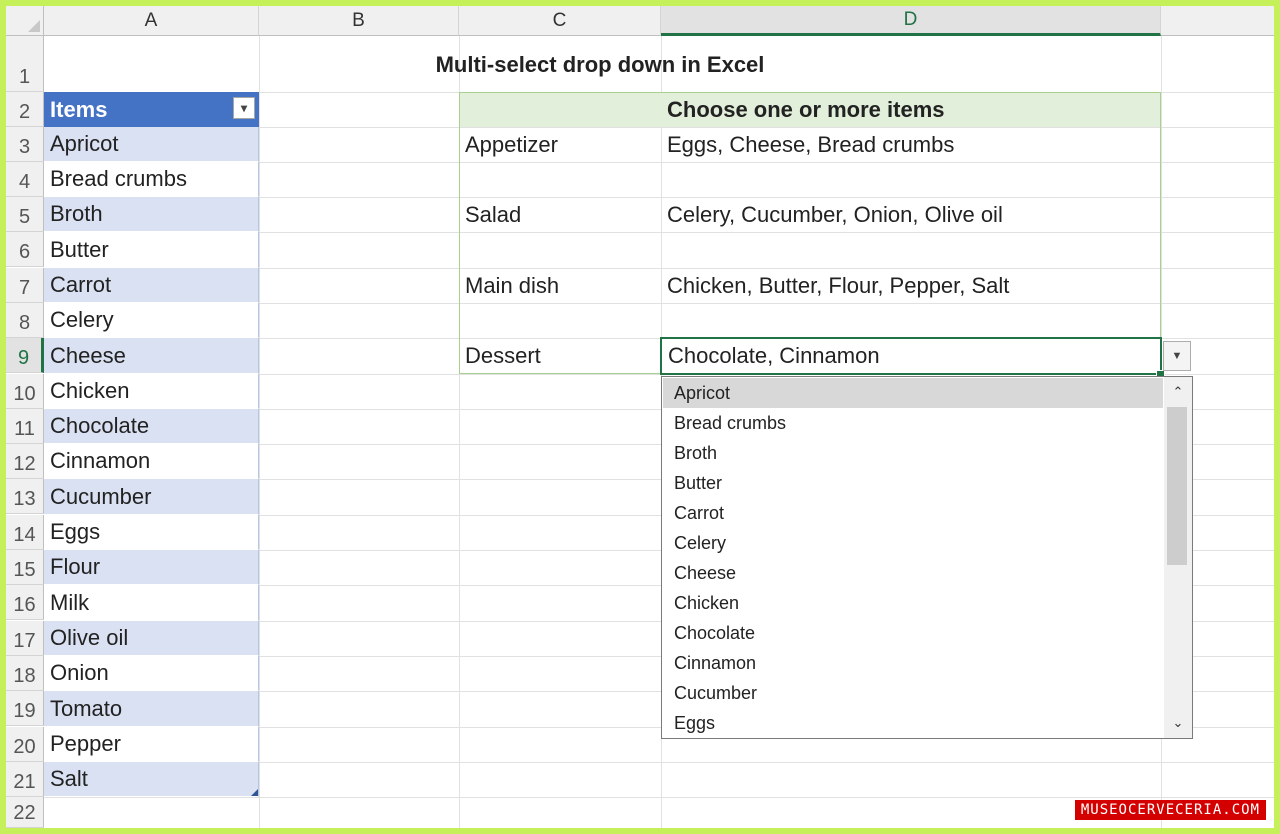 The width and height of the screenshot is (1280, 834). I want to click on row-header-14: 14, so click(25, 532).